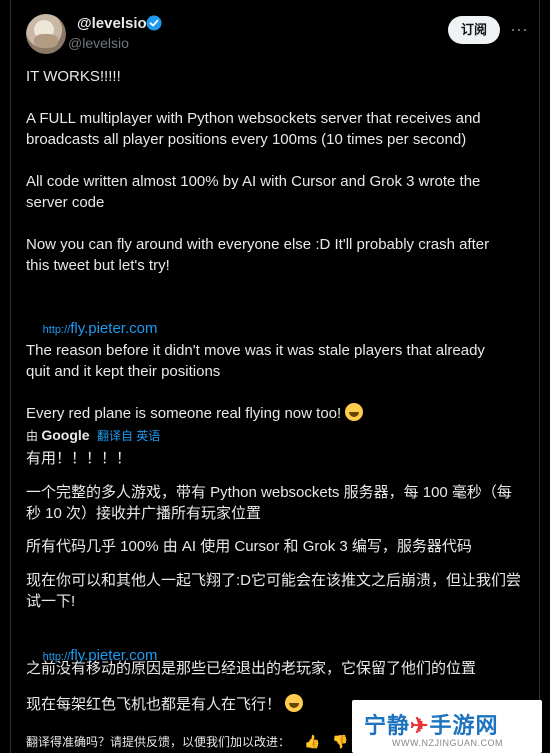  Describe the element at coordinates (251, 668) in the screenshot. I see `translation-line-5: 之前没有移动的原因是那些已经退出的老玩家，它保留了他们的位置` at that location.